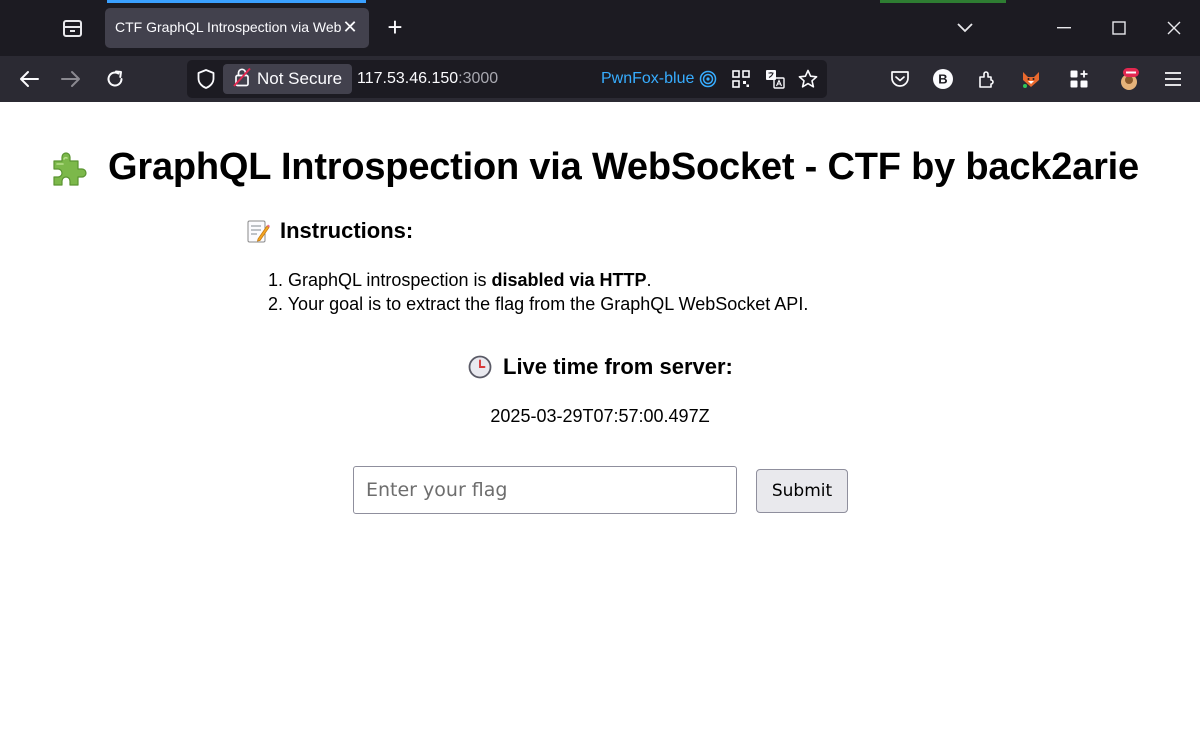 The width and height of the screenshot is (1200, 749). I want to click on translate-icon, so click(775, 79).